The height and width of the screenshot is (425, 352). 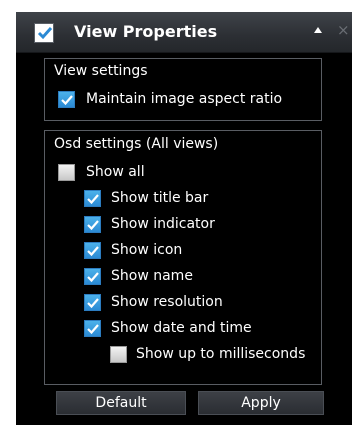 I want to click on show-title-bar-label: Show title bar, so click(x=160, y=198).